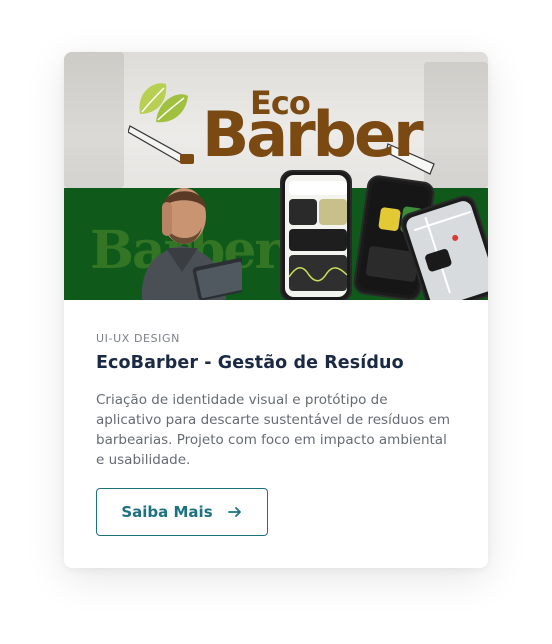 This screenshot has width=552, height=644. I want to click on saiba-mais-button: Saiba Mais, so click(182, 512).